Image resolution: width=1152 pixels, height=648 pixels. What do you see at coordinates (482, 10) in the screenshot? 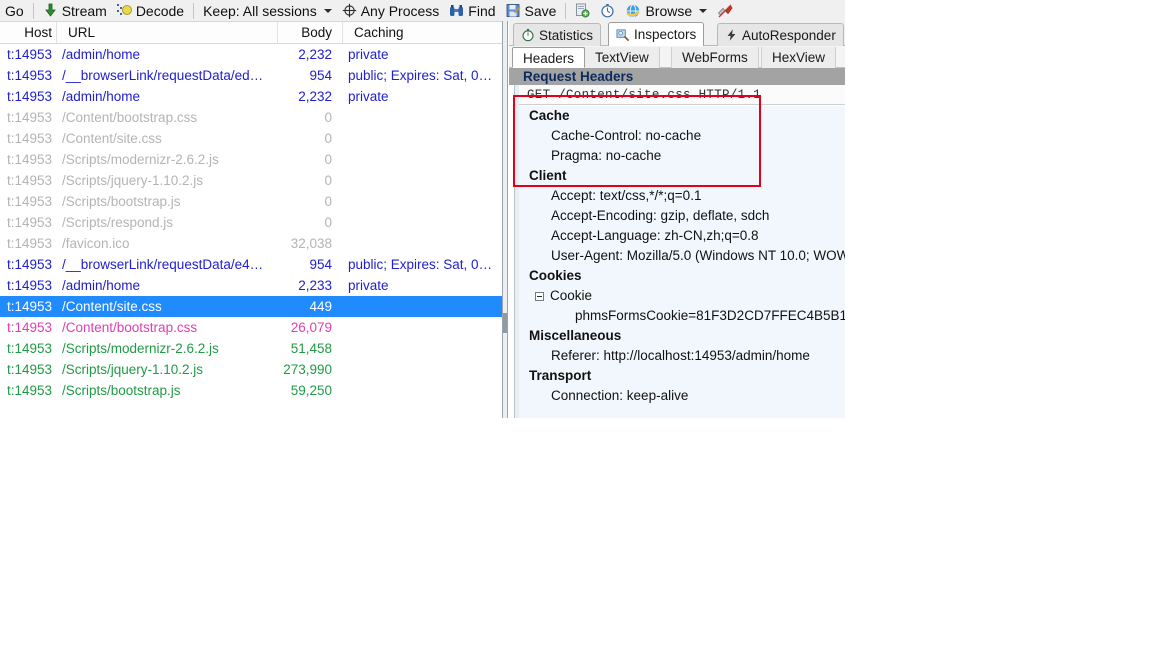
I see `toolbar-find-label: Find` at bounding box center [482, 10].